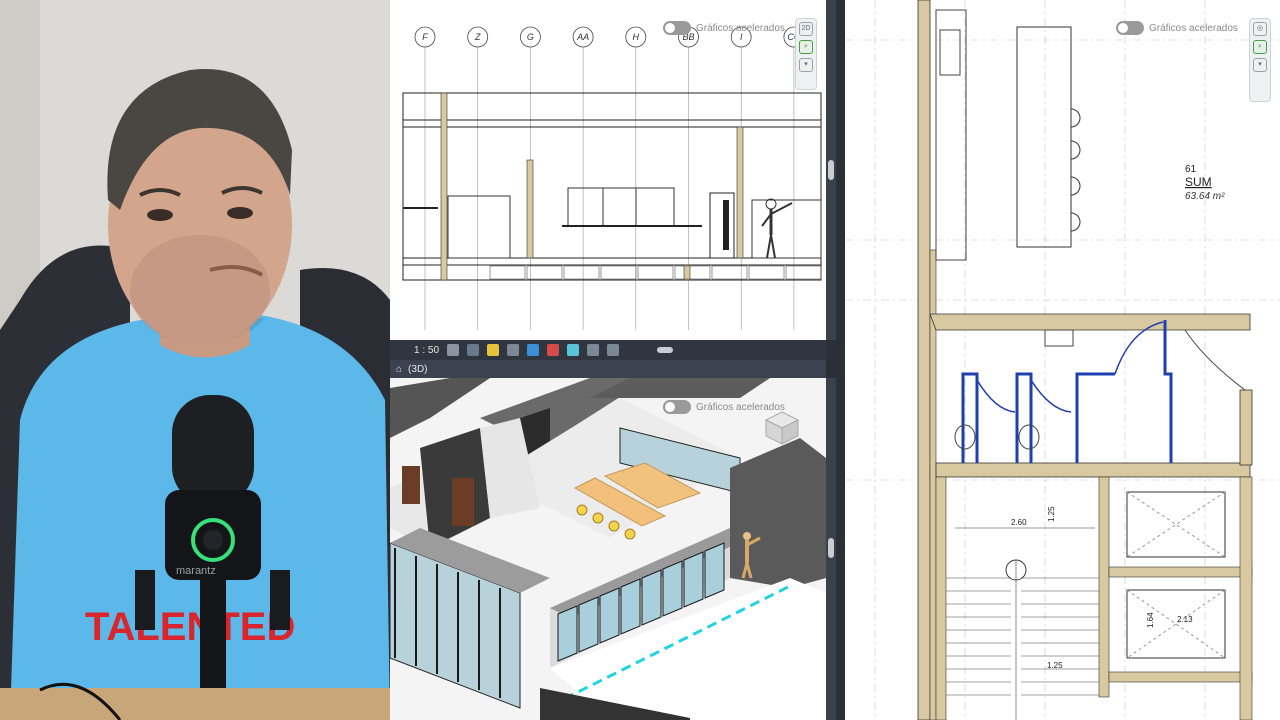  I want to click on navigation-bar-plan: ◎ ⌕ ▾, so click(1260, 60).